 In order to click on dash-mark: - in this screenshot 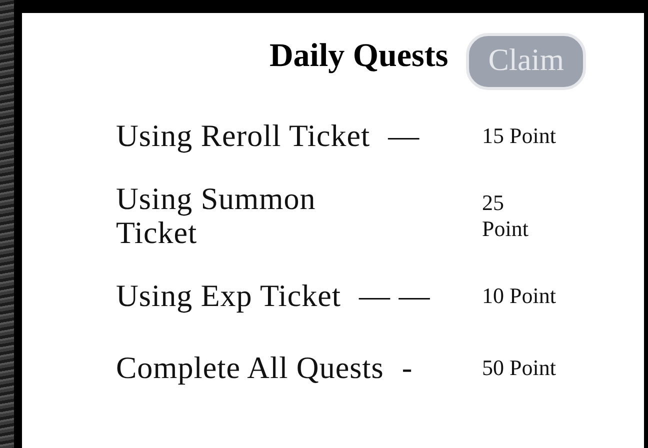, I will do `click(407, 368)`.